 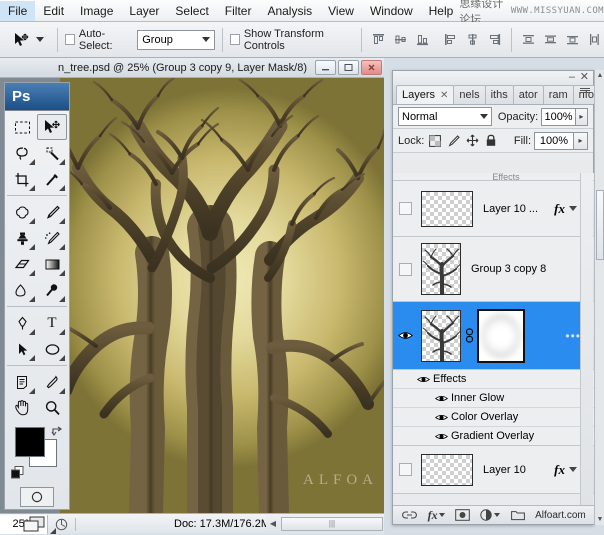 What do you see at coordinates (56, 431) in the screenshot?
I see `swap-colors-icon` at bounding box center [56, 431].